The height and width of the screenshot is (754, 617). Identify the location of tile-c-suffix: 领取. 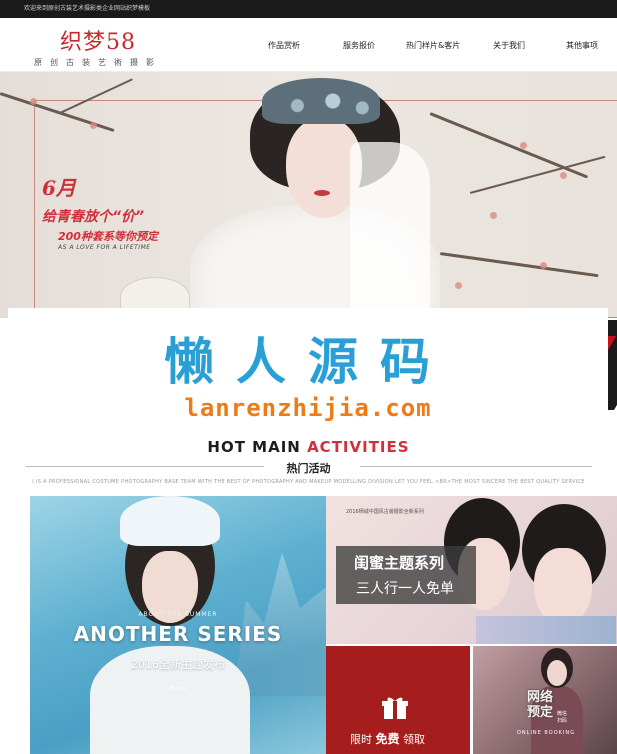
(412, 739).